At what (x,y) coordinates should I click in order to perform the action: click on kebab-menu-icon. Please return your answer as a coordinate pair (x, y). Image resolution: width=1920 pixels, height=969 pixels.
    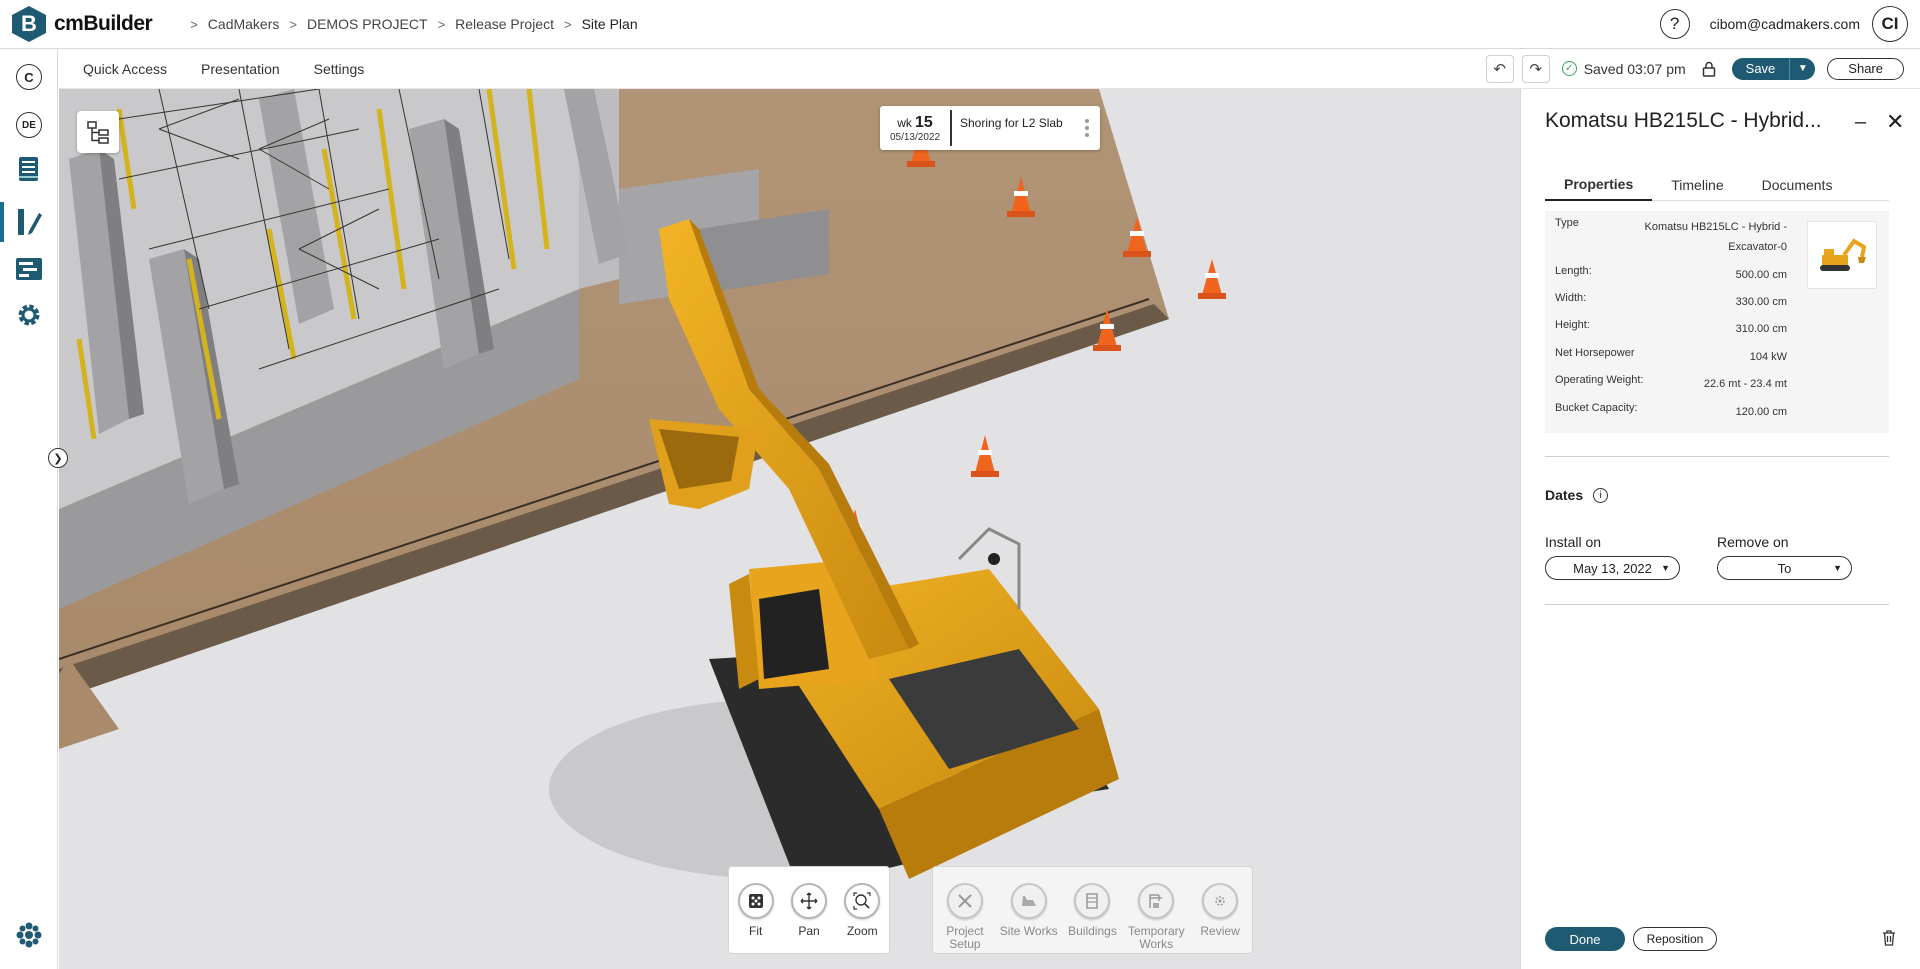
    Looking at the image, I should click on (1087, 128).